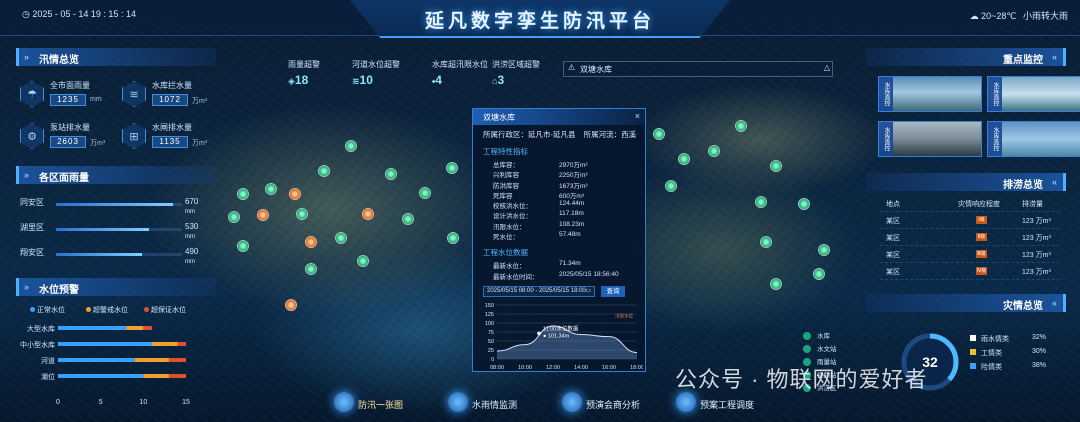  What do you see at coordinates (1008, 367) in the screenshot?
I see `disaster-item: 险情类 38%` at bounding box center [1008, 367].